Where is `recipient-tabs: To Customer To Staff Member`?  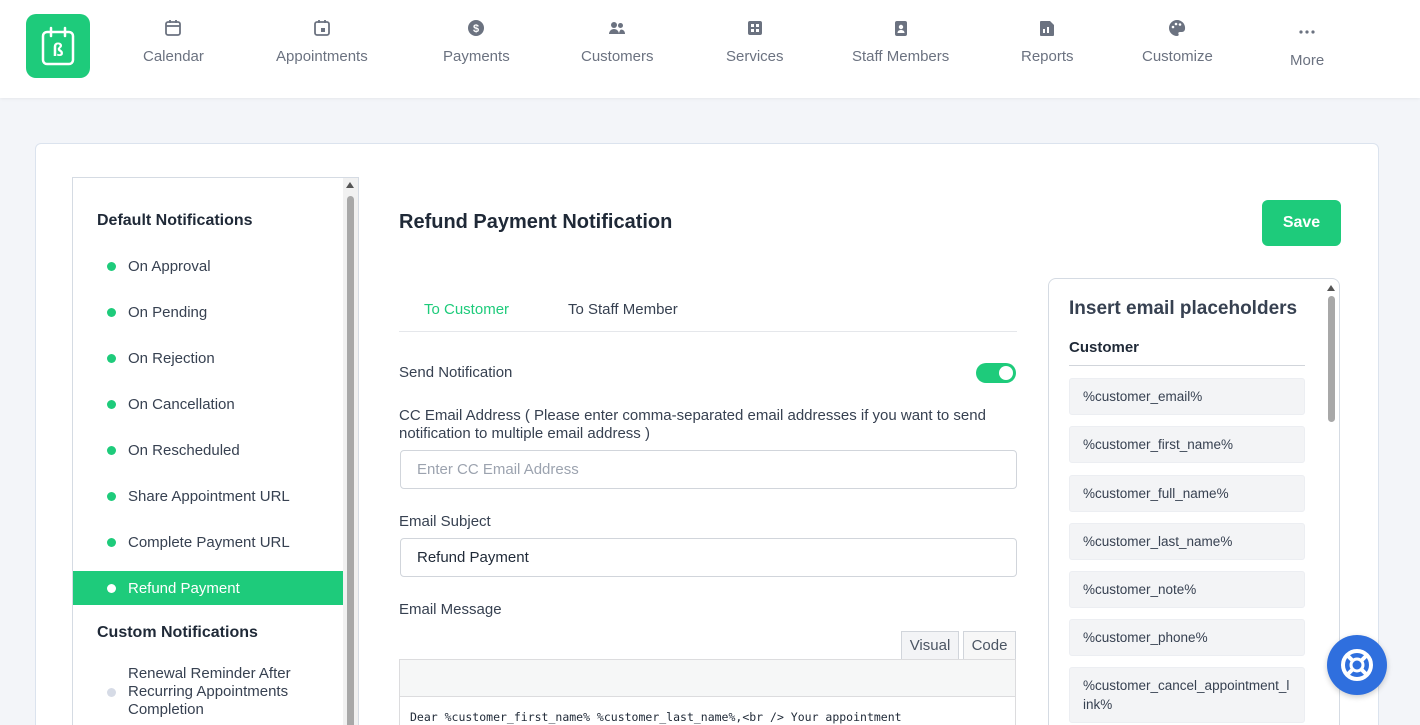 recipient-tabs: To Customer To Staff Member is located at coordinates (708, 311).